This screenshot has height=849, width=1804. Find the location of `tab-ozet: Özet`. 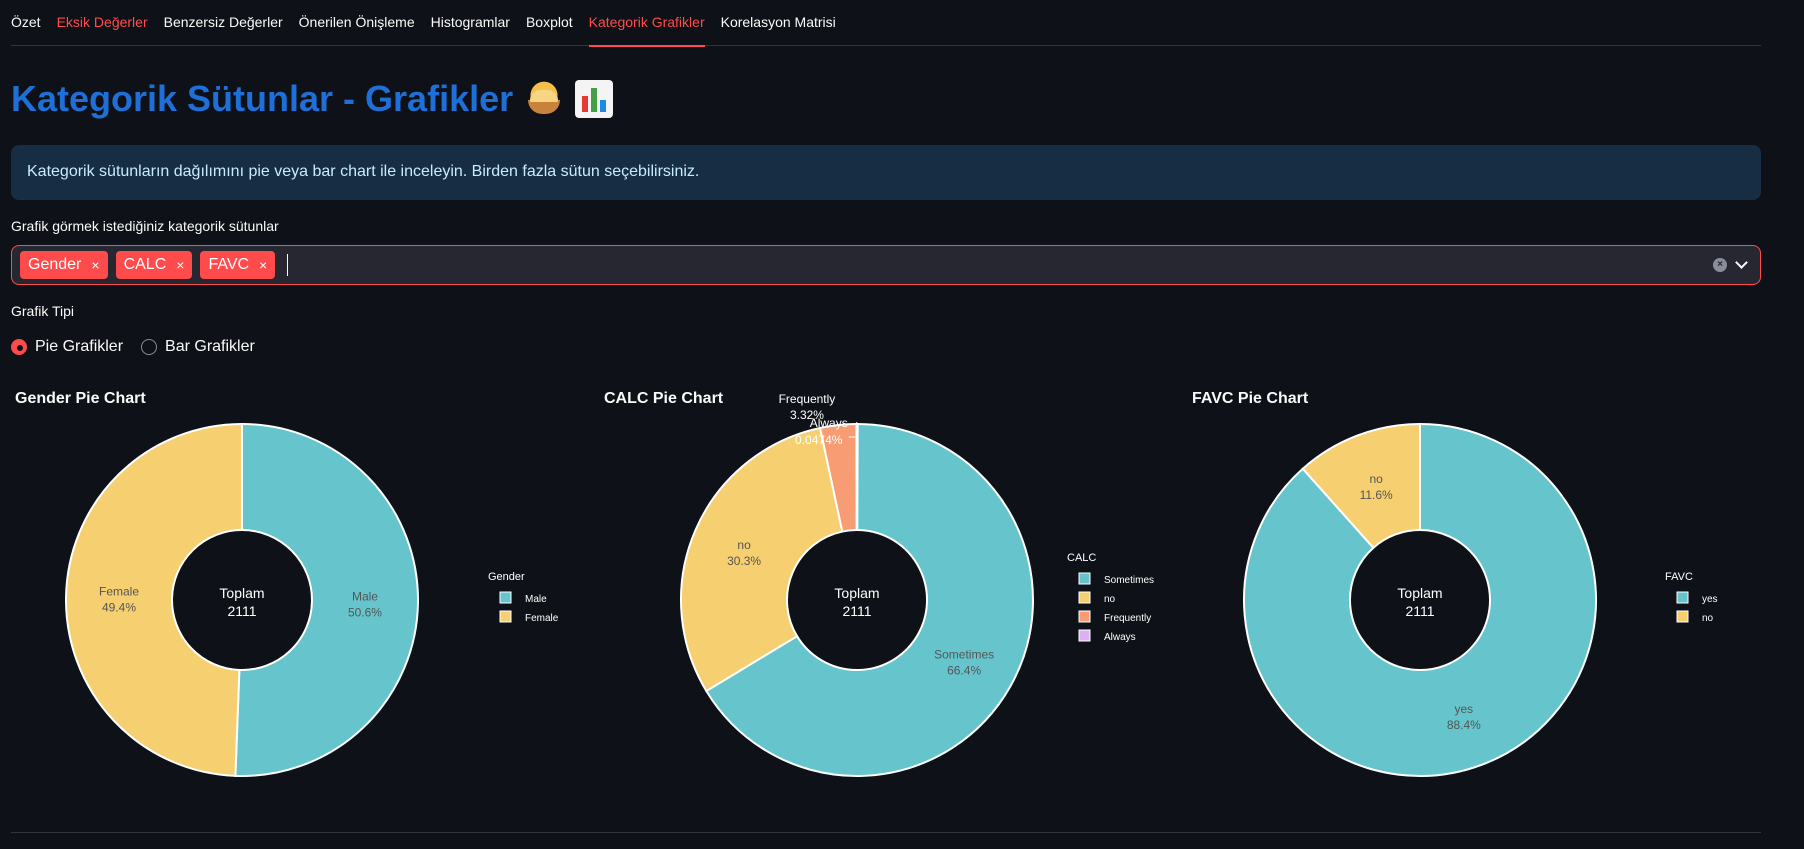

tab-ozet: Özet is located at coordinates (26, 23).